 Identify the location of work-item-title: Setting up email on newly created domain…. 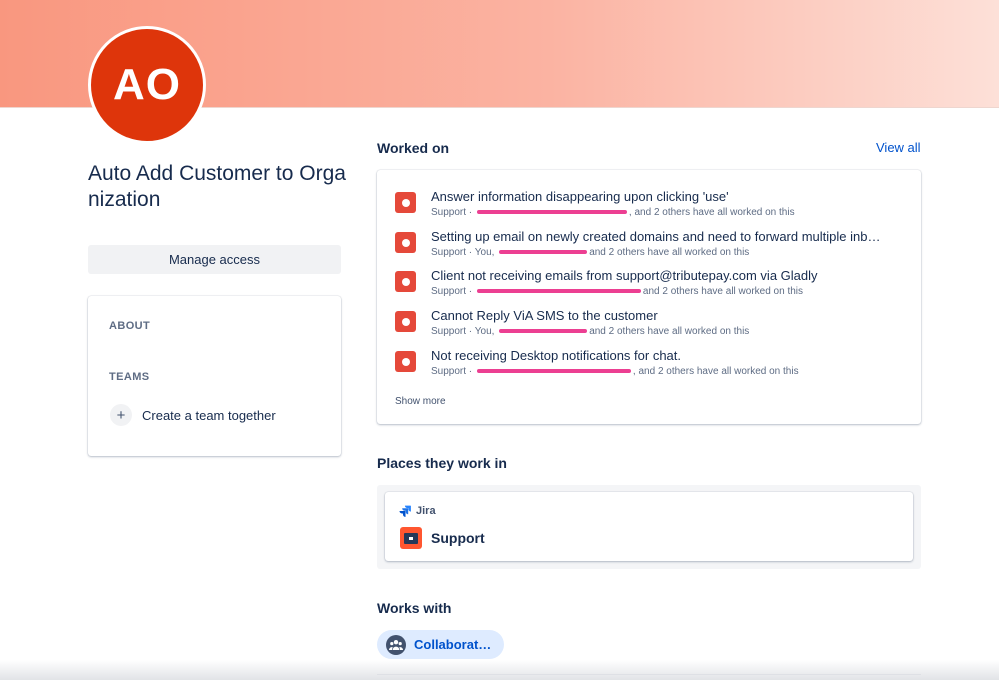
(661, 236).